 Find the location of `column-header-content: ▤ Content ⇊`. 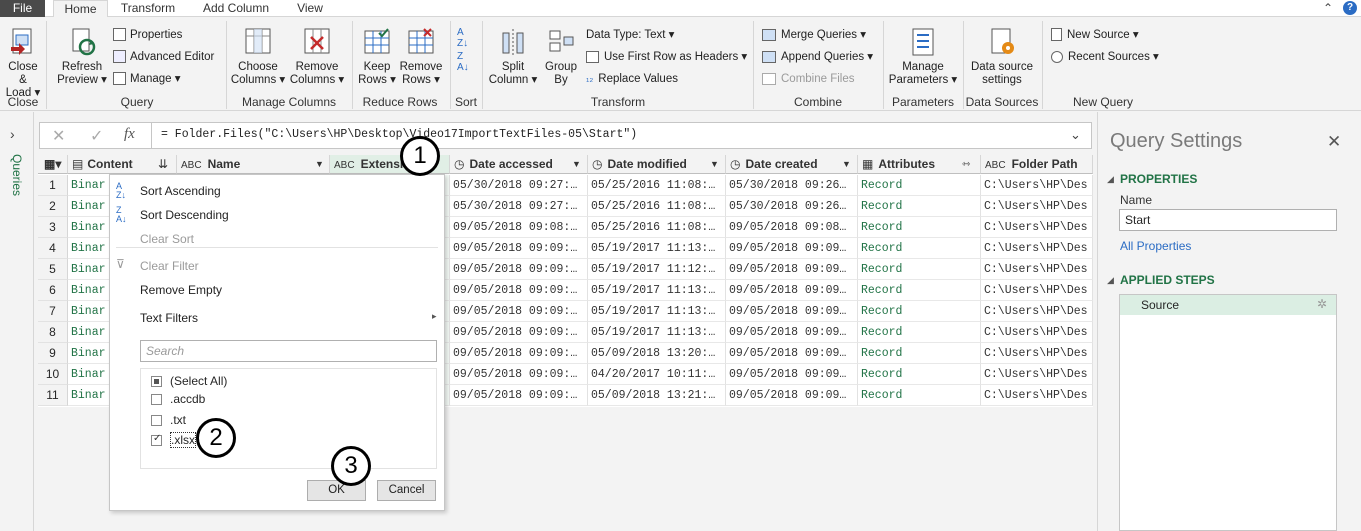

column-header-content: ▤ Content ⇊ is located at coordinates (122, 164).